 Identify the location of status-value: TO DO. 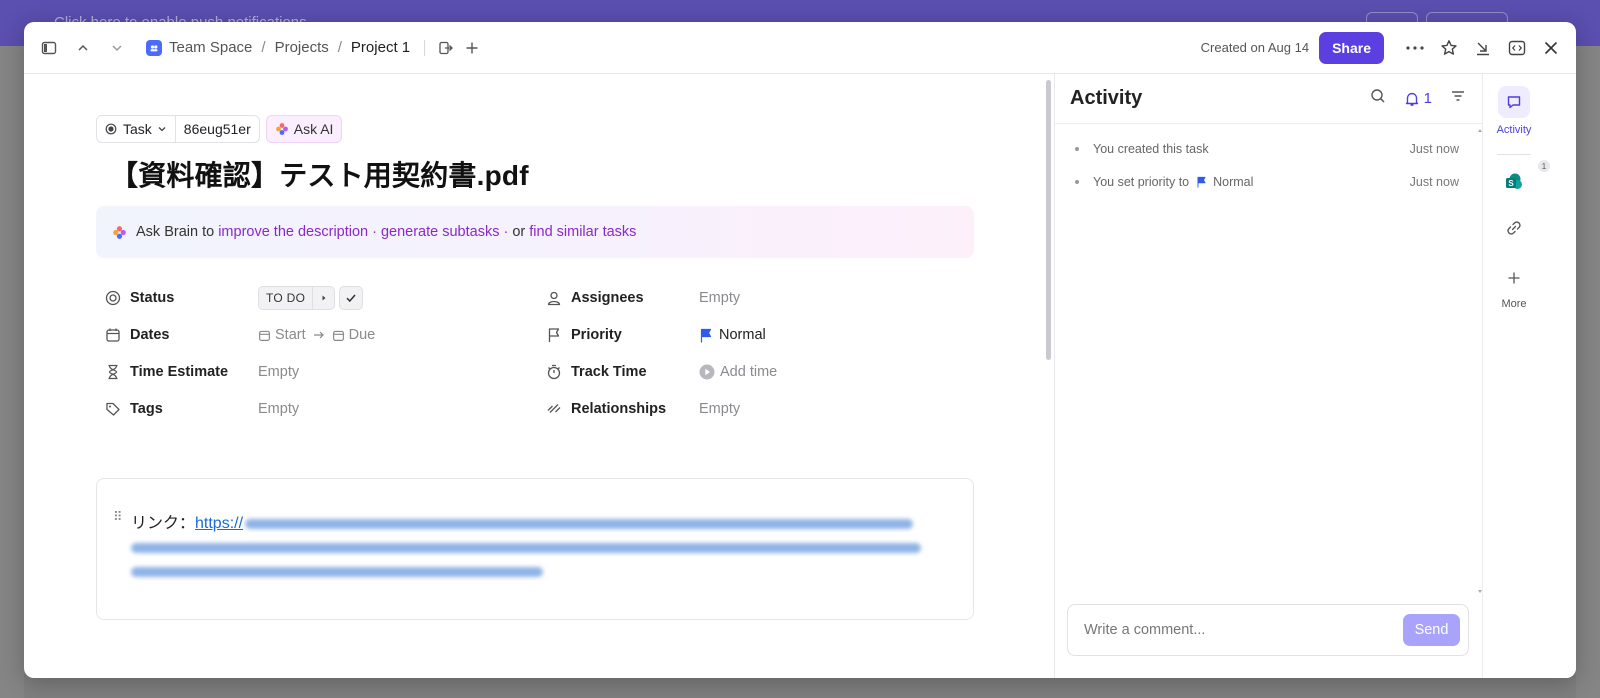
(286, 298).